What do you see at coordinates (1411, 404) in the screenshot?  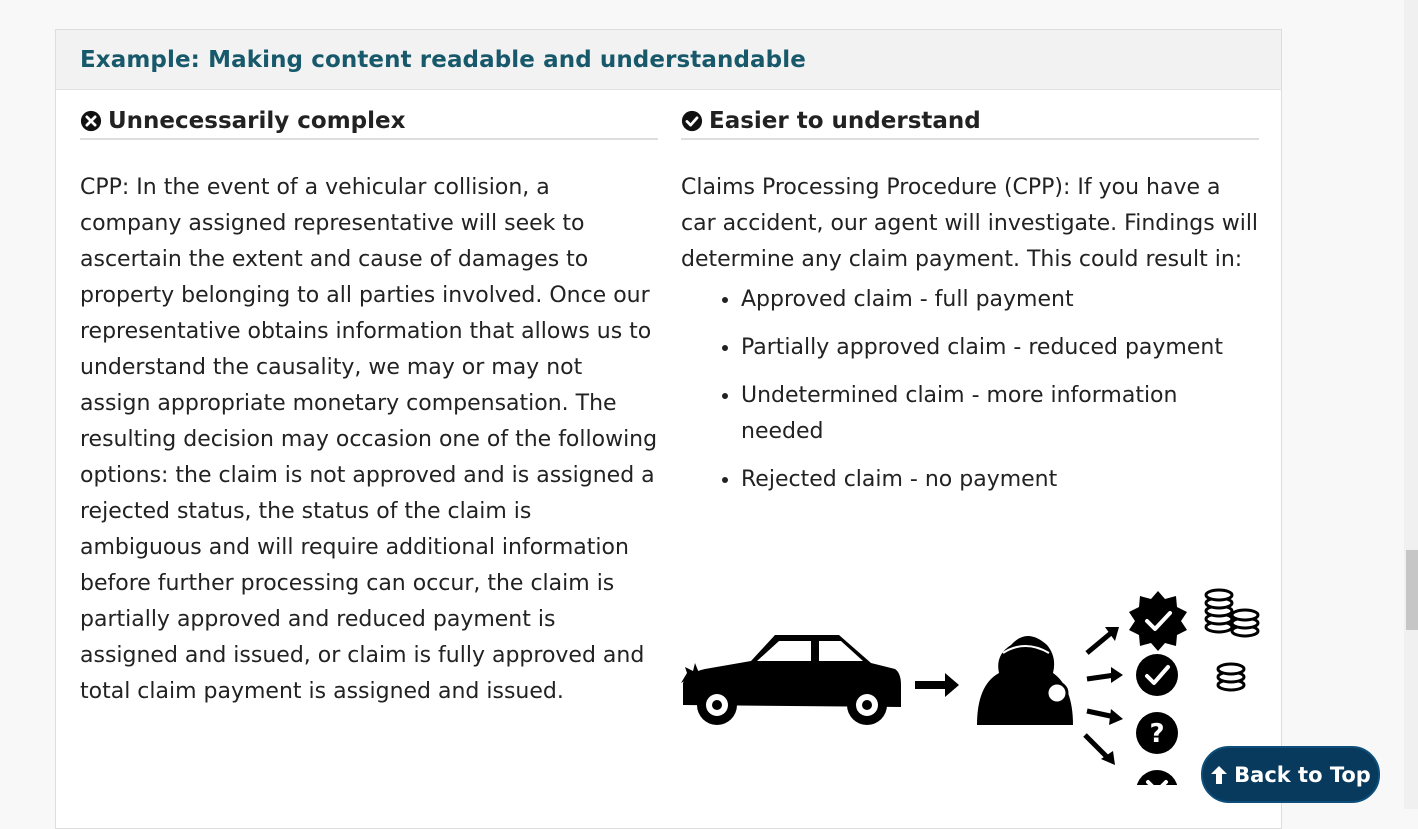 I see `scrollbar-track` at bounding box center [1411, 404].